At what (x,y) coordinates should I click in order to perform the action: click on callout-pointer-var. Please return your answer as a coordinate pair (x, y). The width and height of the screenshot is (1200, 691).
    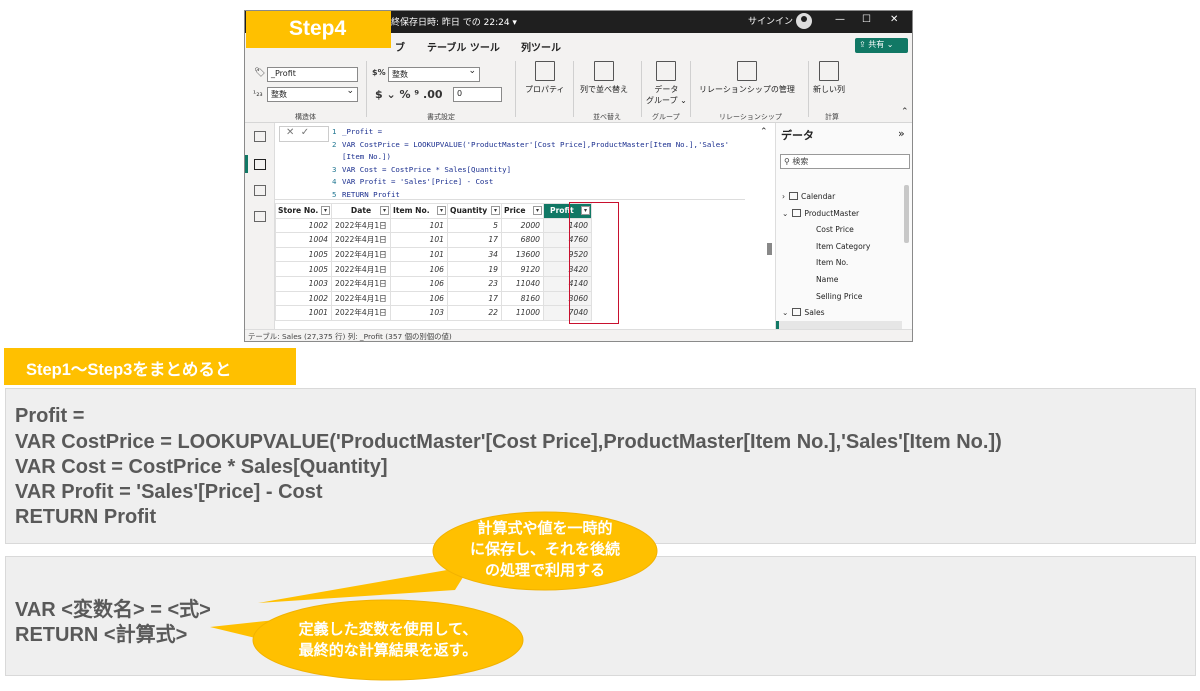
    Looking at the image, I should click on (364, 584).